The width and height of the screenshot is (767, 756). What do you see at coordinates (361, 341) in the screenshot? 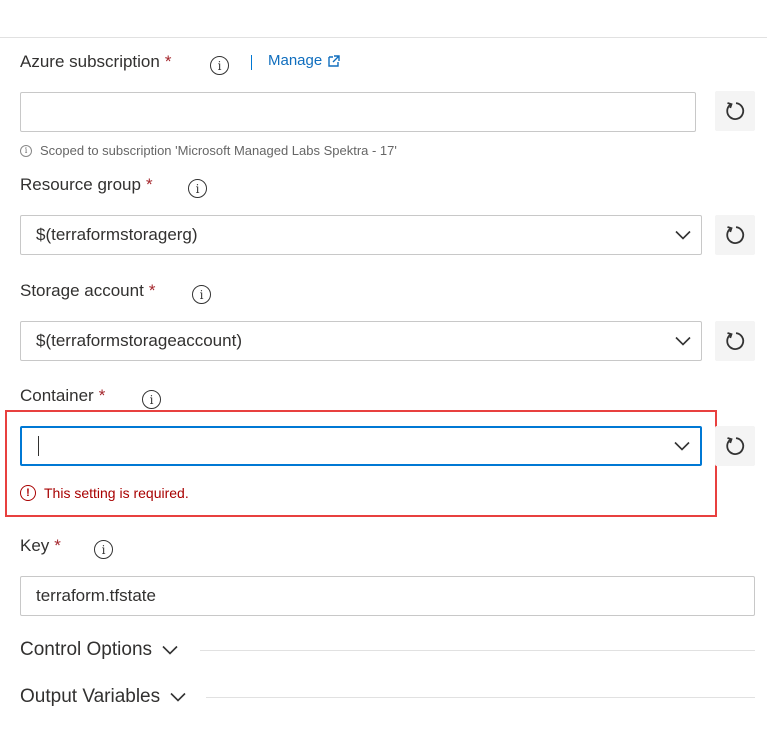
I see `storage-account-dropdown: $(terraformstorageaccount)` at bounding box center [361, 341].